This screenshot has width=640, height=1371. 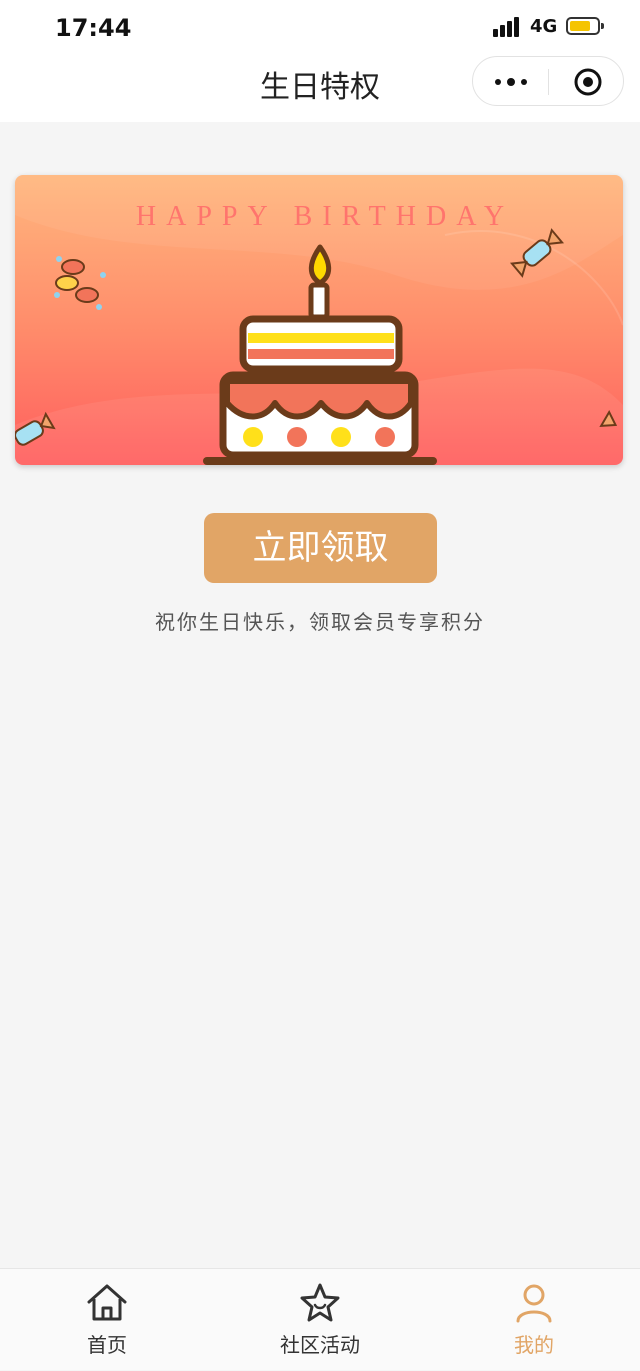 I want to click on mini-program-capsule, so click(x=548, y=81).